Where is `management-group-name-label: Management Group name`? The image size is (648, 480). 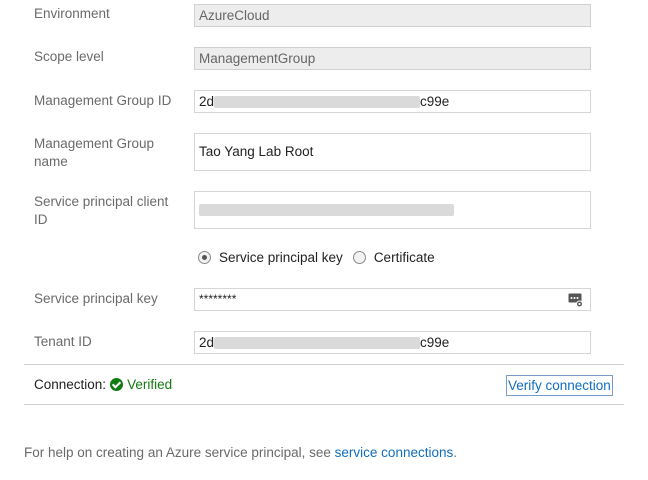
management-group-name-label: Management Group name is located at coordinates (94, 152).